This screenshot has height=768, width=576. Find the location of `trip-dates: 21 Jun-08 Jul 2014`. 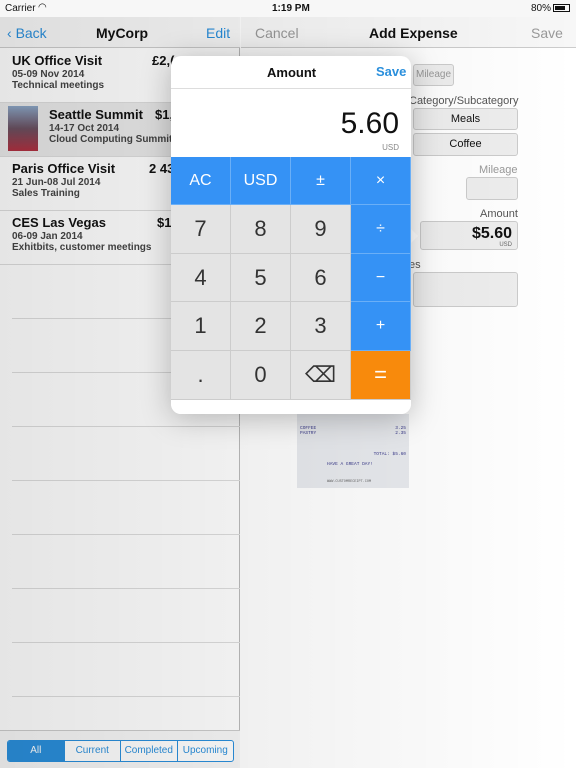

trip-dates: 21 Jun-08 Jul 2014 is located at coordinates (56, 182).